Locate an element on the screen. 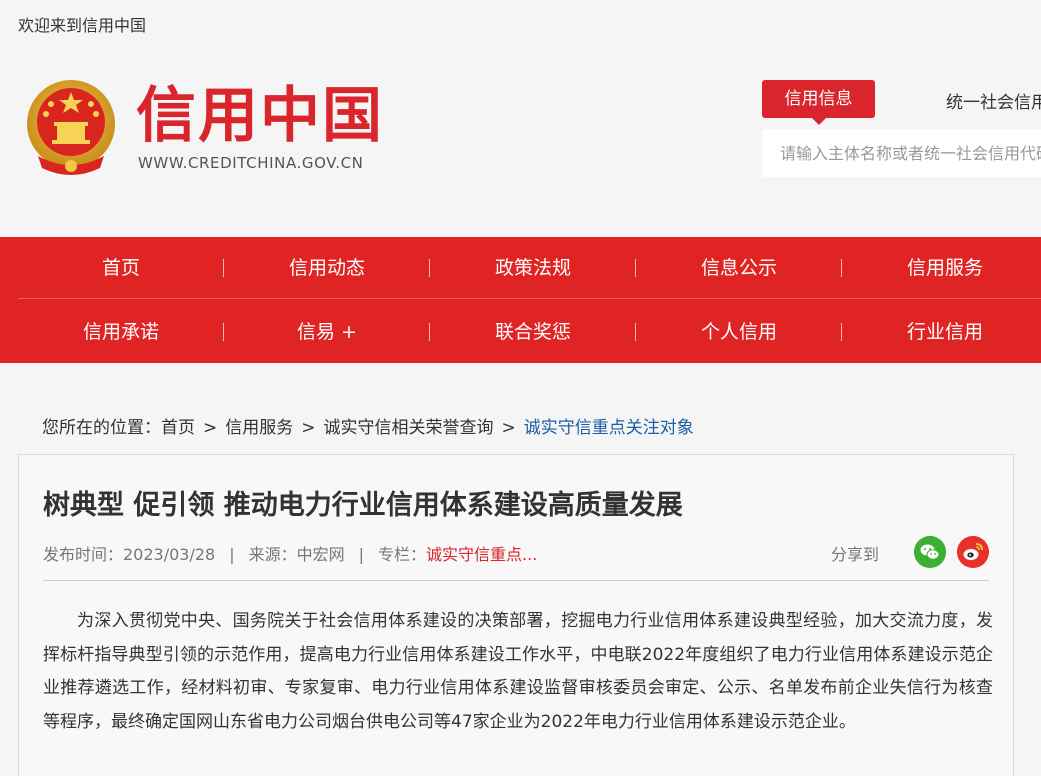  nav-item-policy: 政策法规 is located at coordinates (533, 268).